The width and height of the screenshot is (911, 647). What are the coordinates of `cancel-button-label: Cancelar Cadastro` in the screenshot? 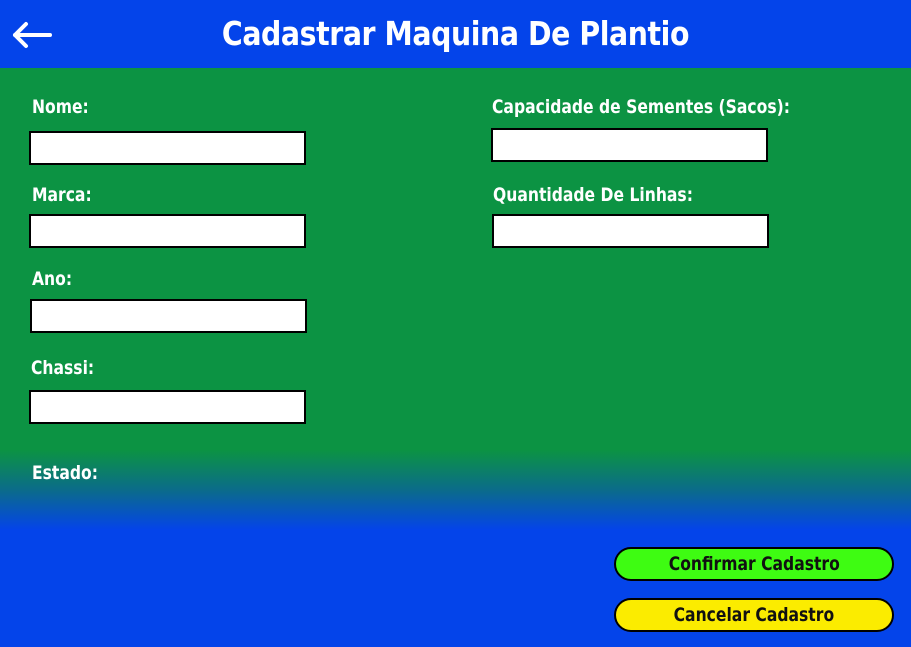 It's located at (754, 615).